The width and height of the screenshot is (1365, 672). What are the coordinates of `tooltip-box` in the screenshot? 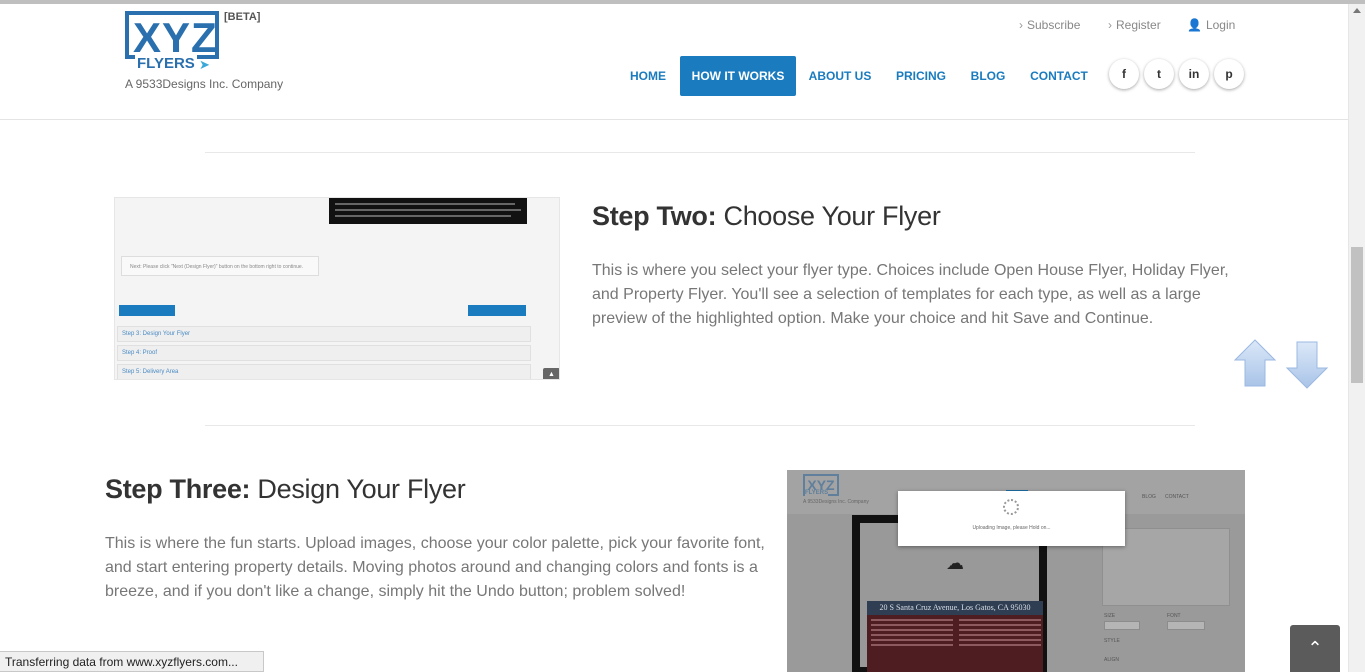 It's located at (428, 211).